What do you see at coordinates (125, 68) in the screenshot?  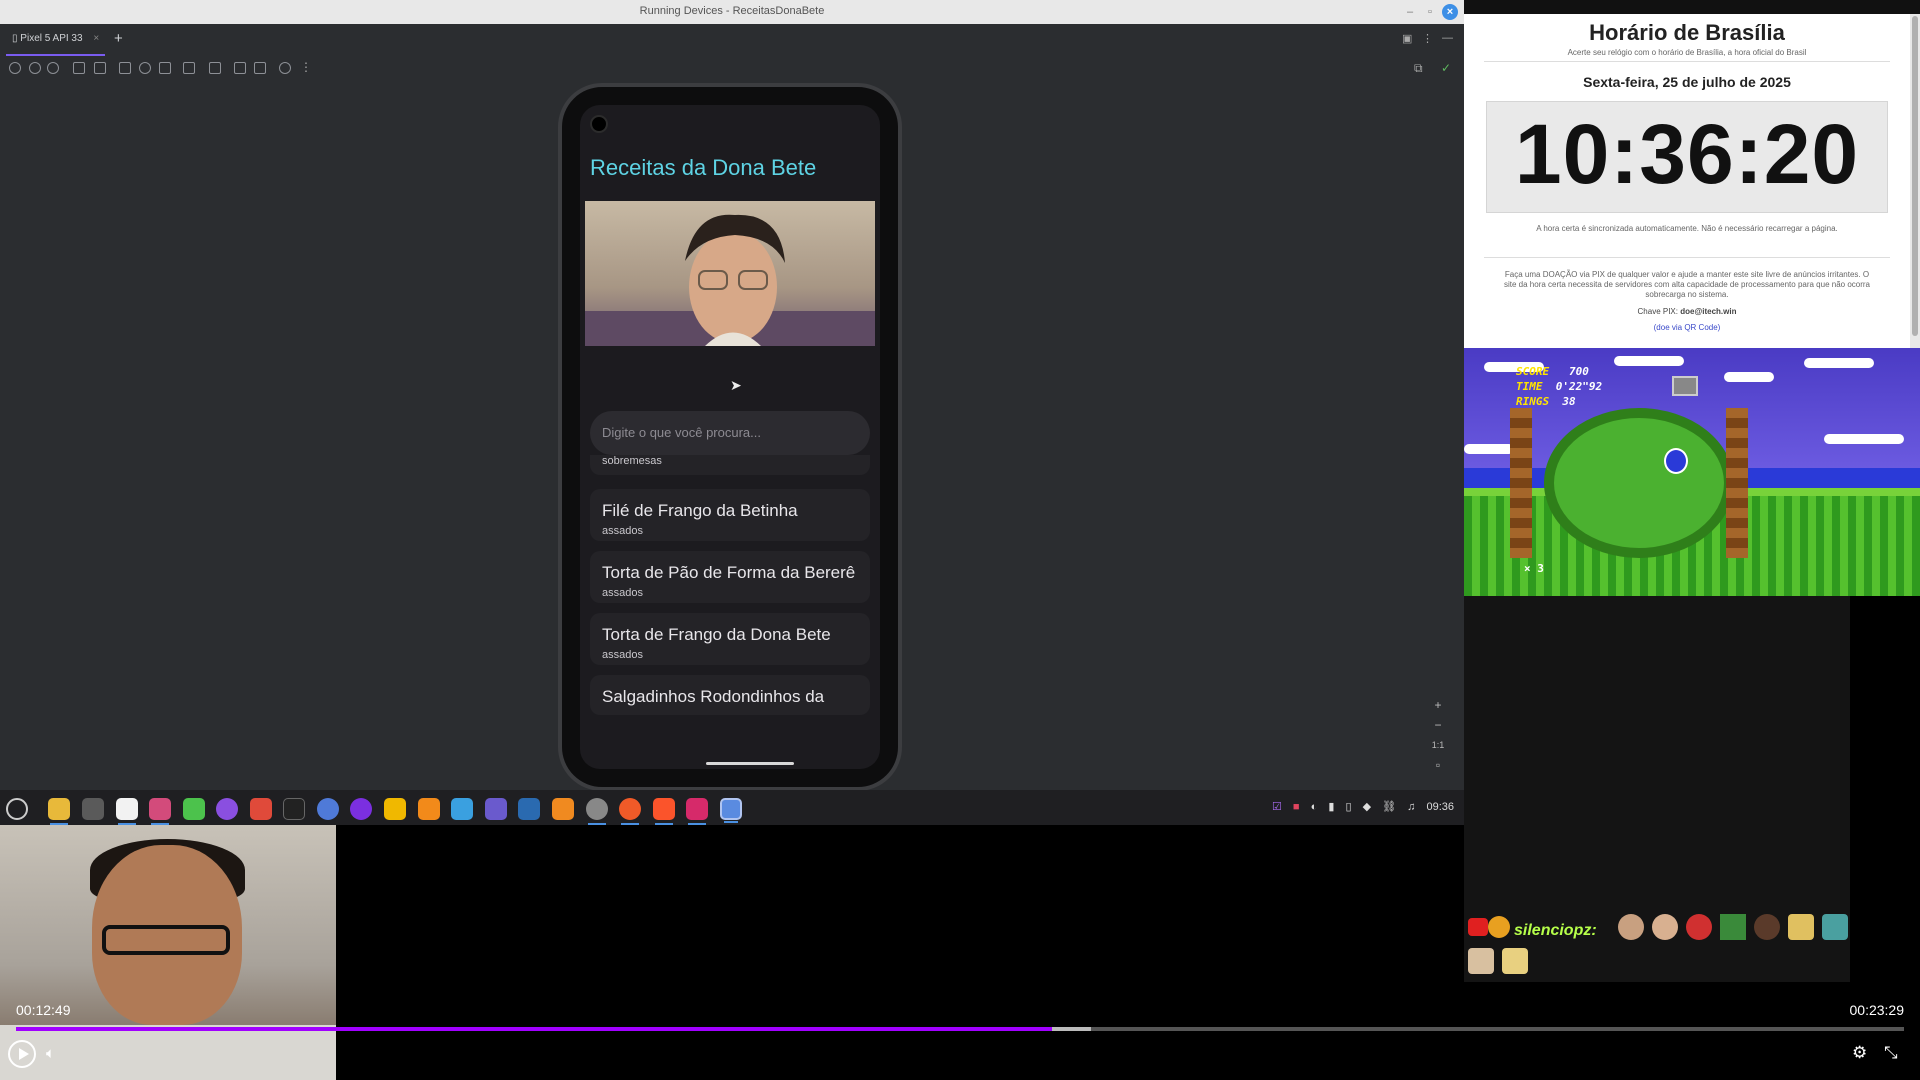 I see `back-icon` at bounding box center [125, 68].